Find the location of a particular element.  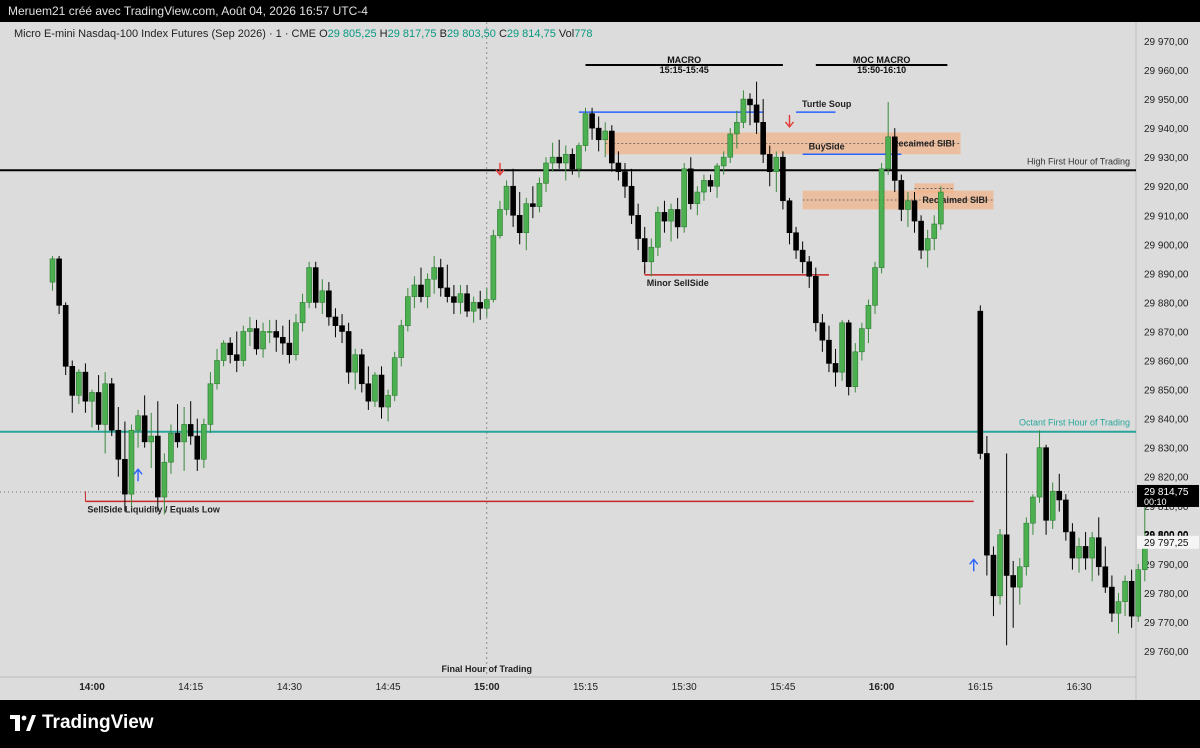

y-tick-label: 29 850,00 is located at coordinates (1166, 391).